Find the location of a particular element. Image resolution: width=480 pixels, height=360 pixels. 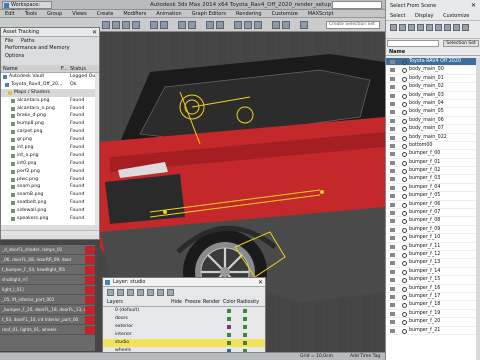

column-header: Radiosity is located at coordinates (248, 303).